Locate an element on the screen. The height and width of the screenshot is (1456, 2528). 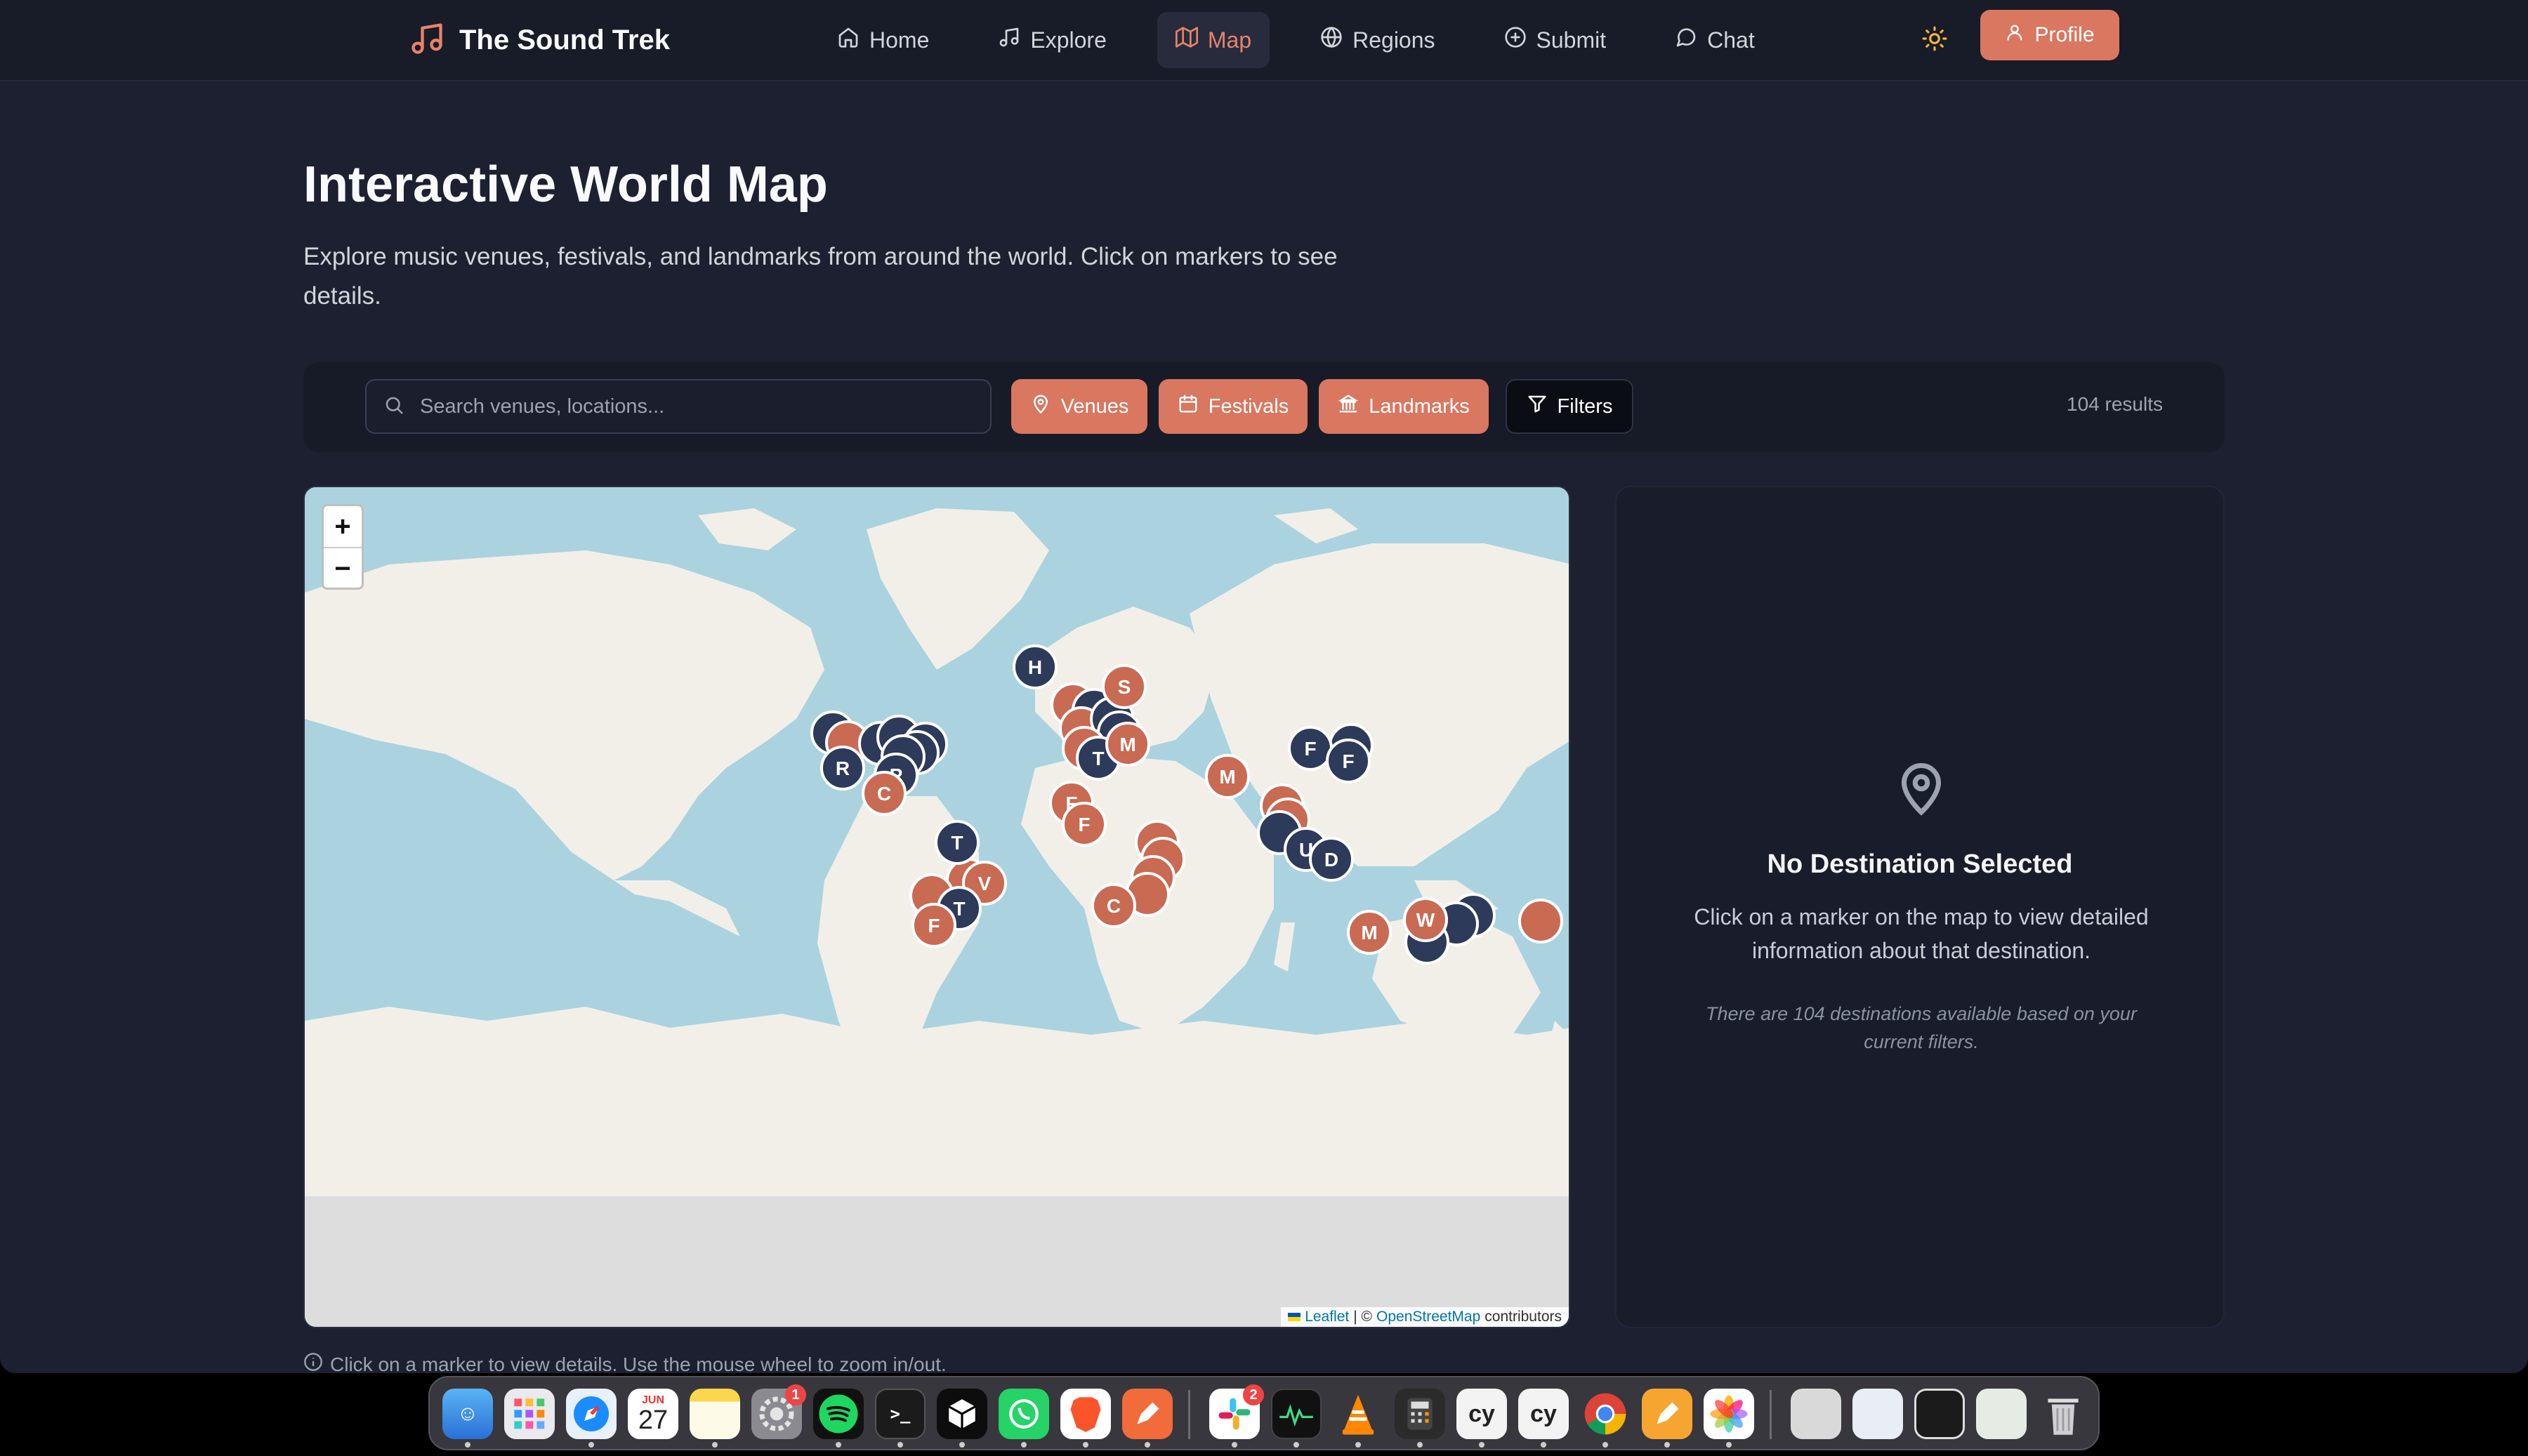
map-marker-d: D is located at coordinates (1331, 859).